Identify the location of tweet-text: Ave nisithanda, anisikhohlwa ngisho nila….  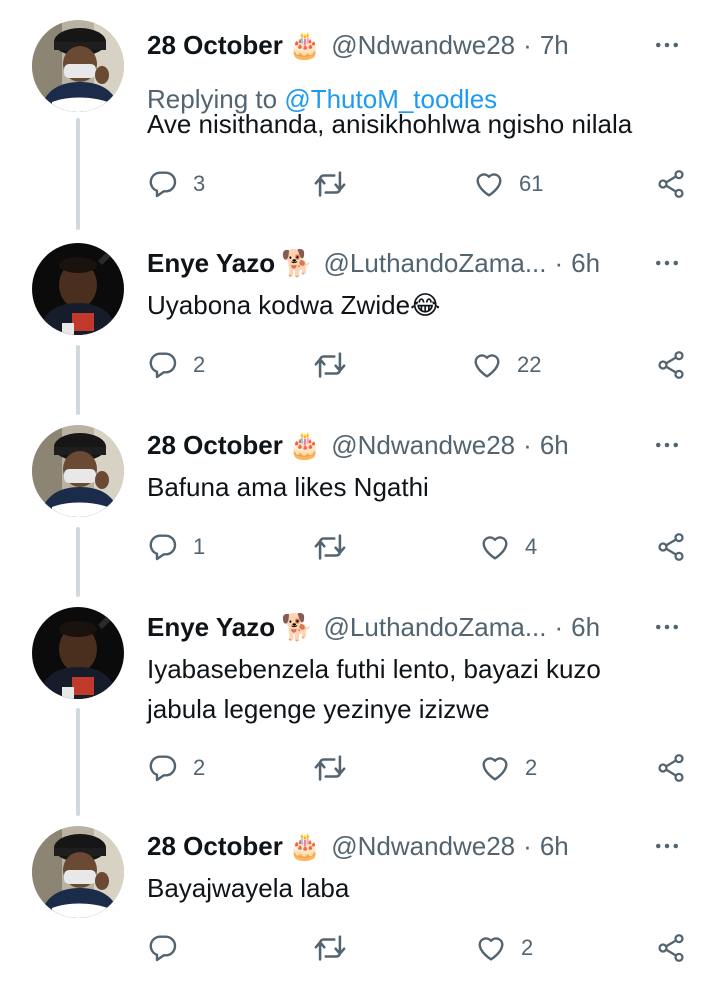
(390, 124).